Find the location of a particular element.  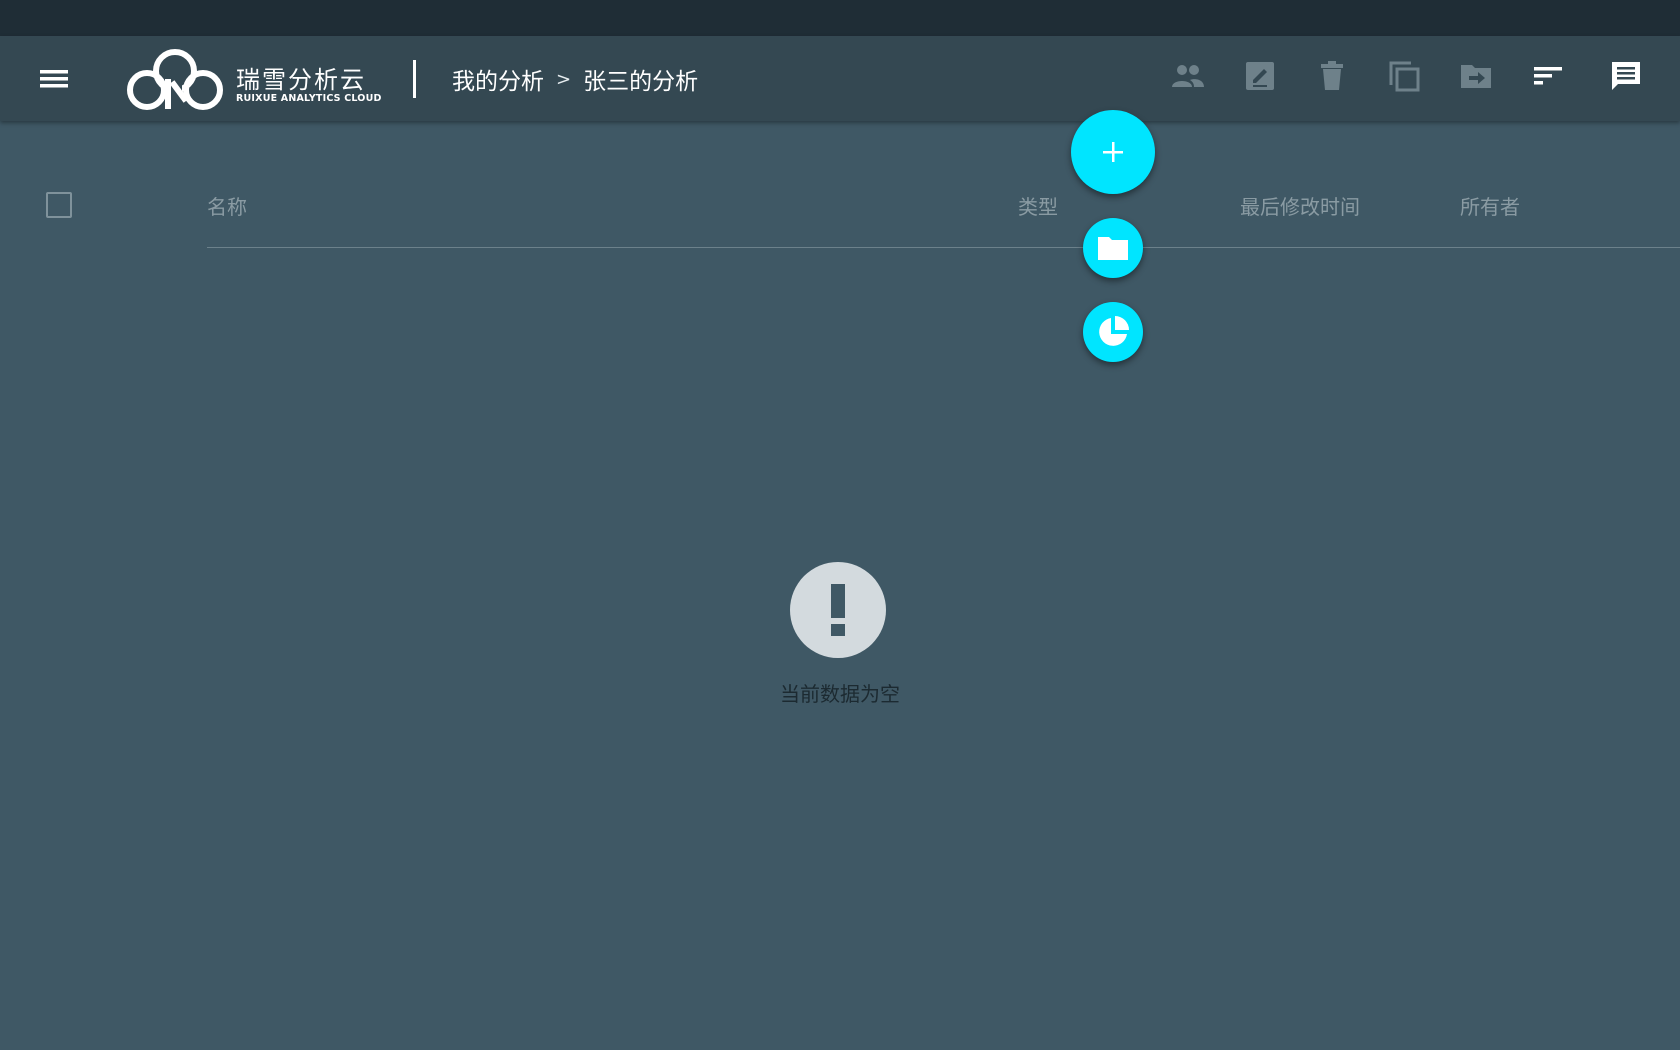

delete-button is located at coordinates (1332, 76).